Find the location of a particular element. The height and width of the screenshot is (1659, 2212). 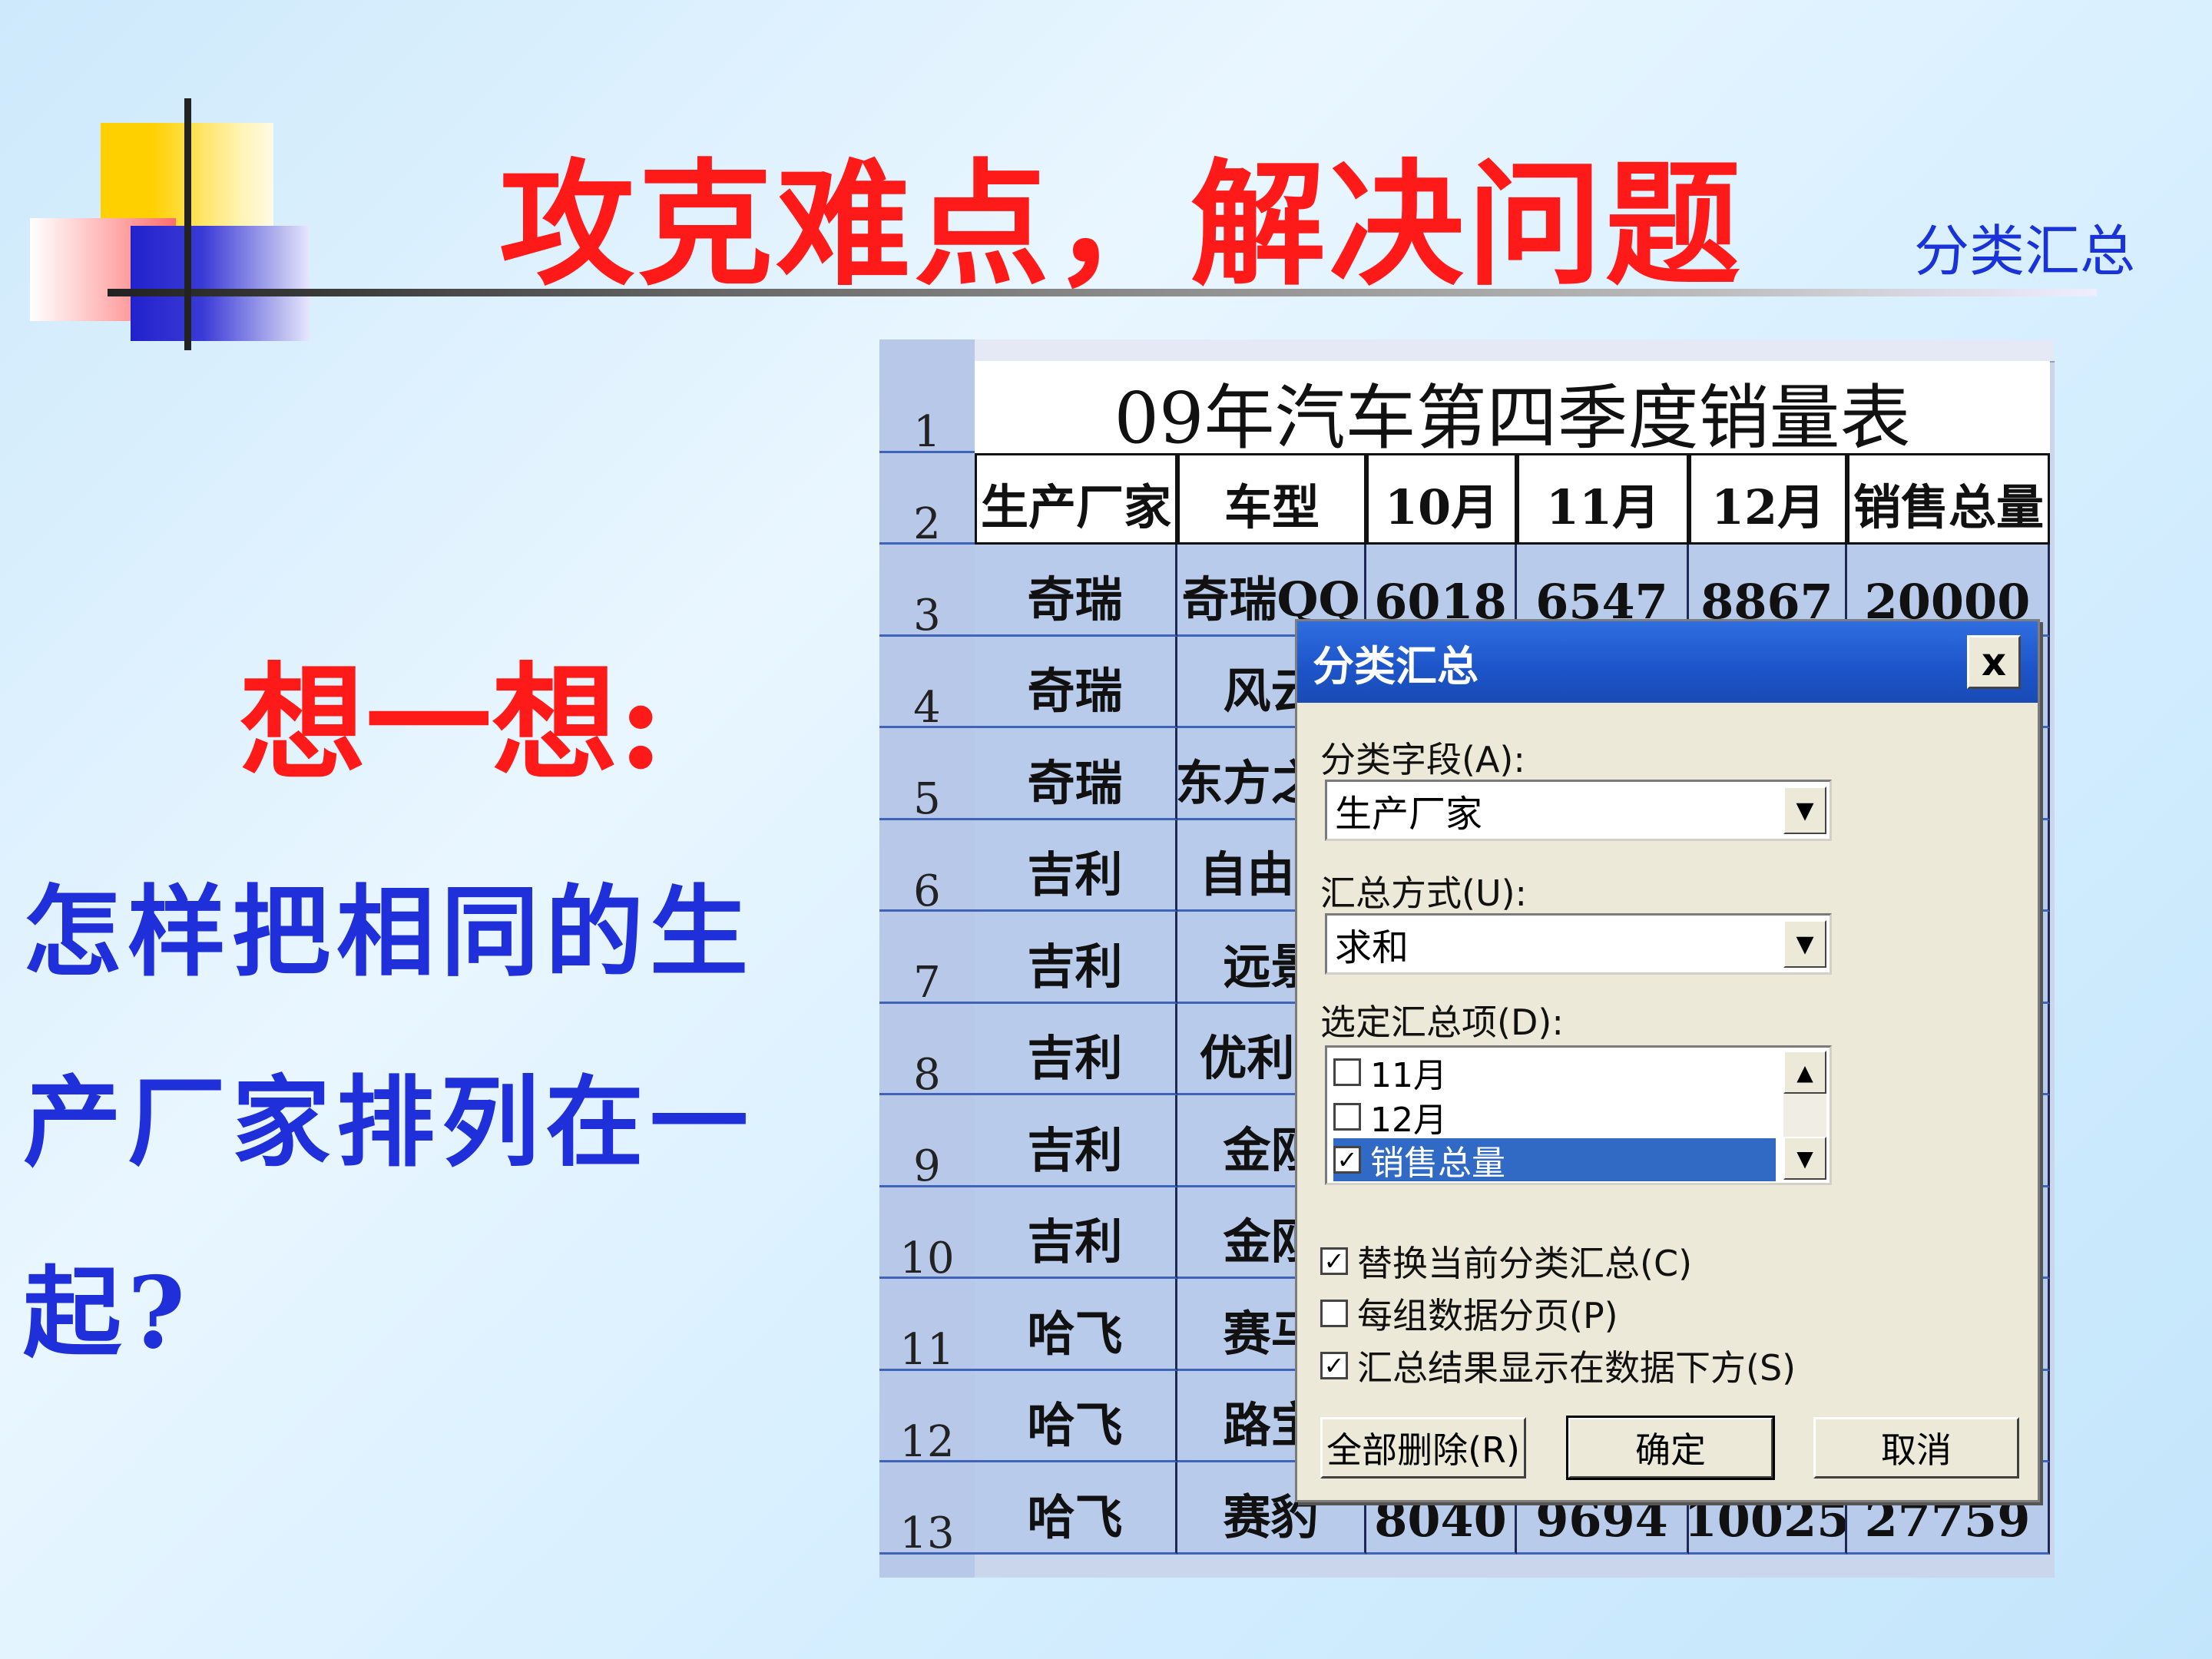

list-item: 12月 is located at coordinates (1390, 1117).